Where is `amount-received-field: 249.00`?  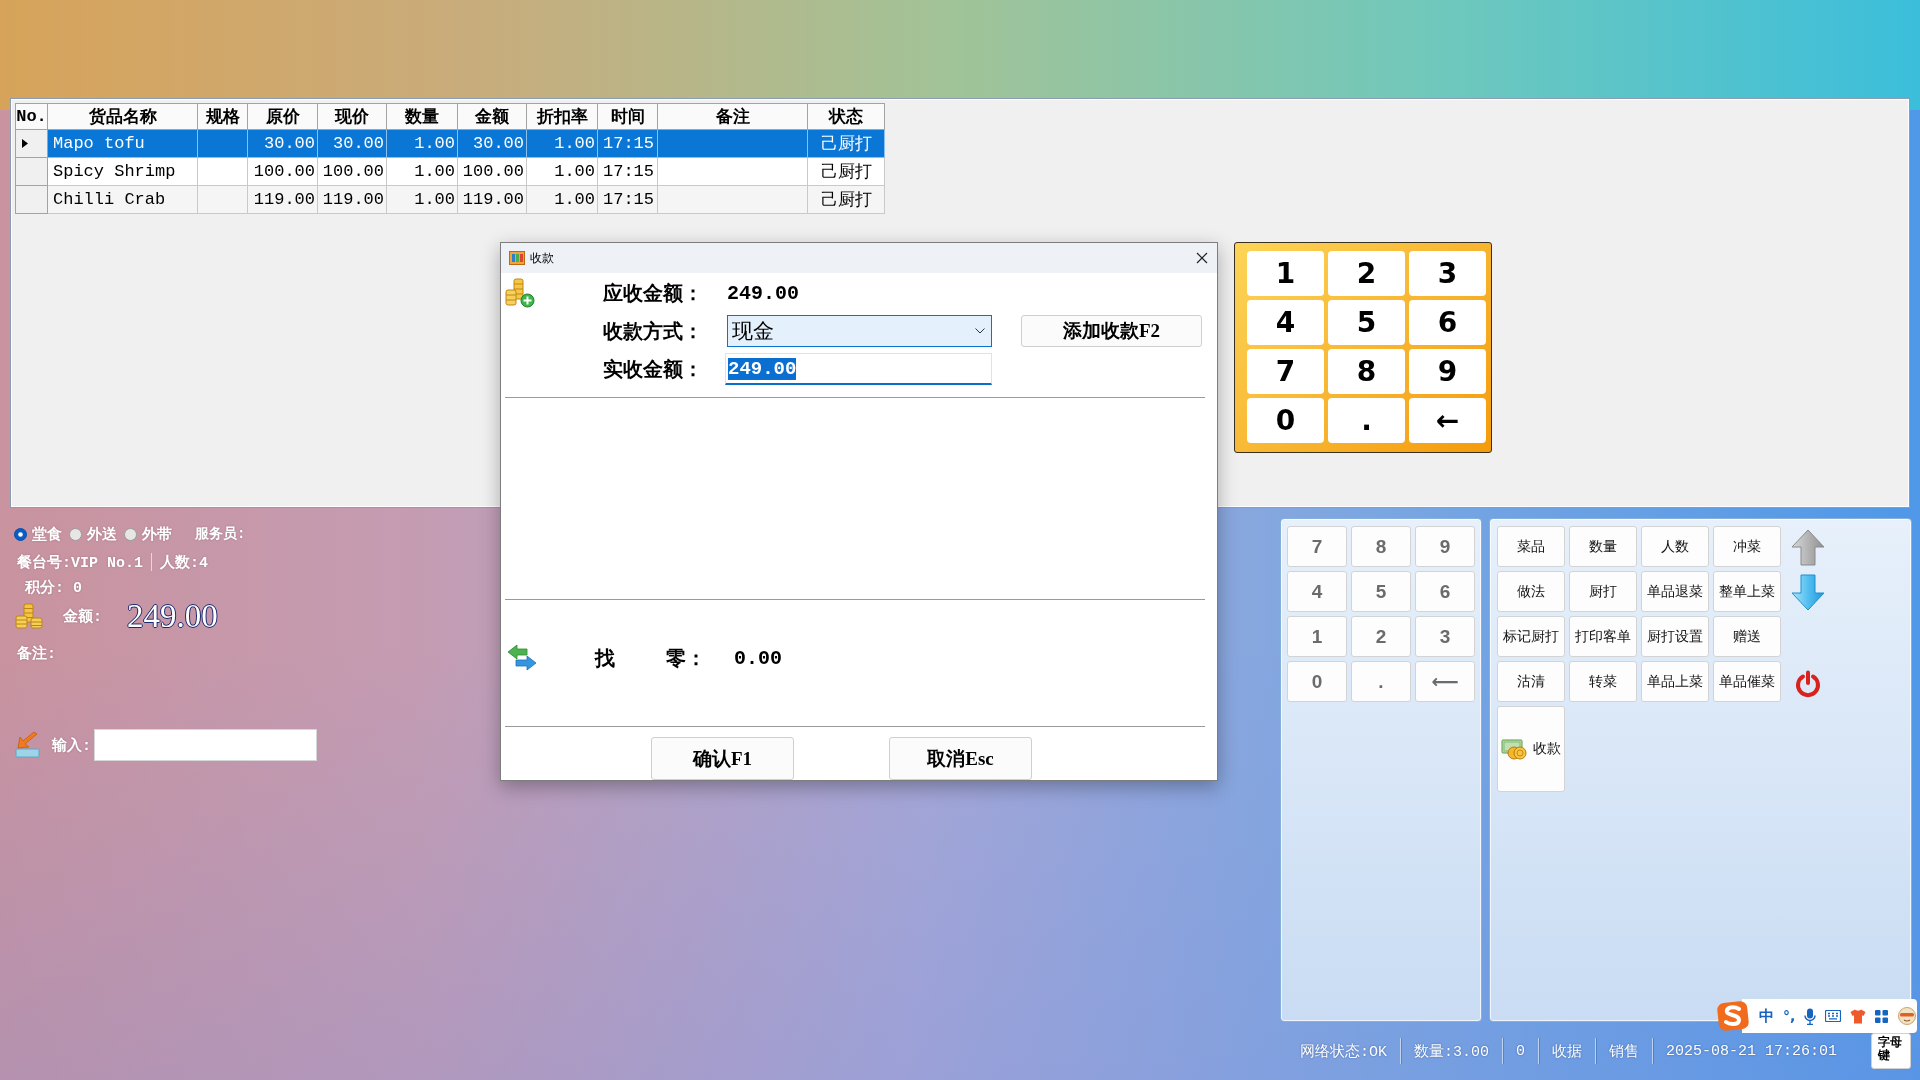
amount-received-field: 249.00 is located at coordinates (858, 369).